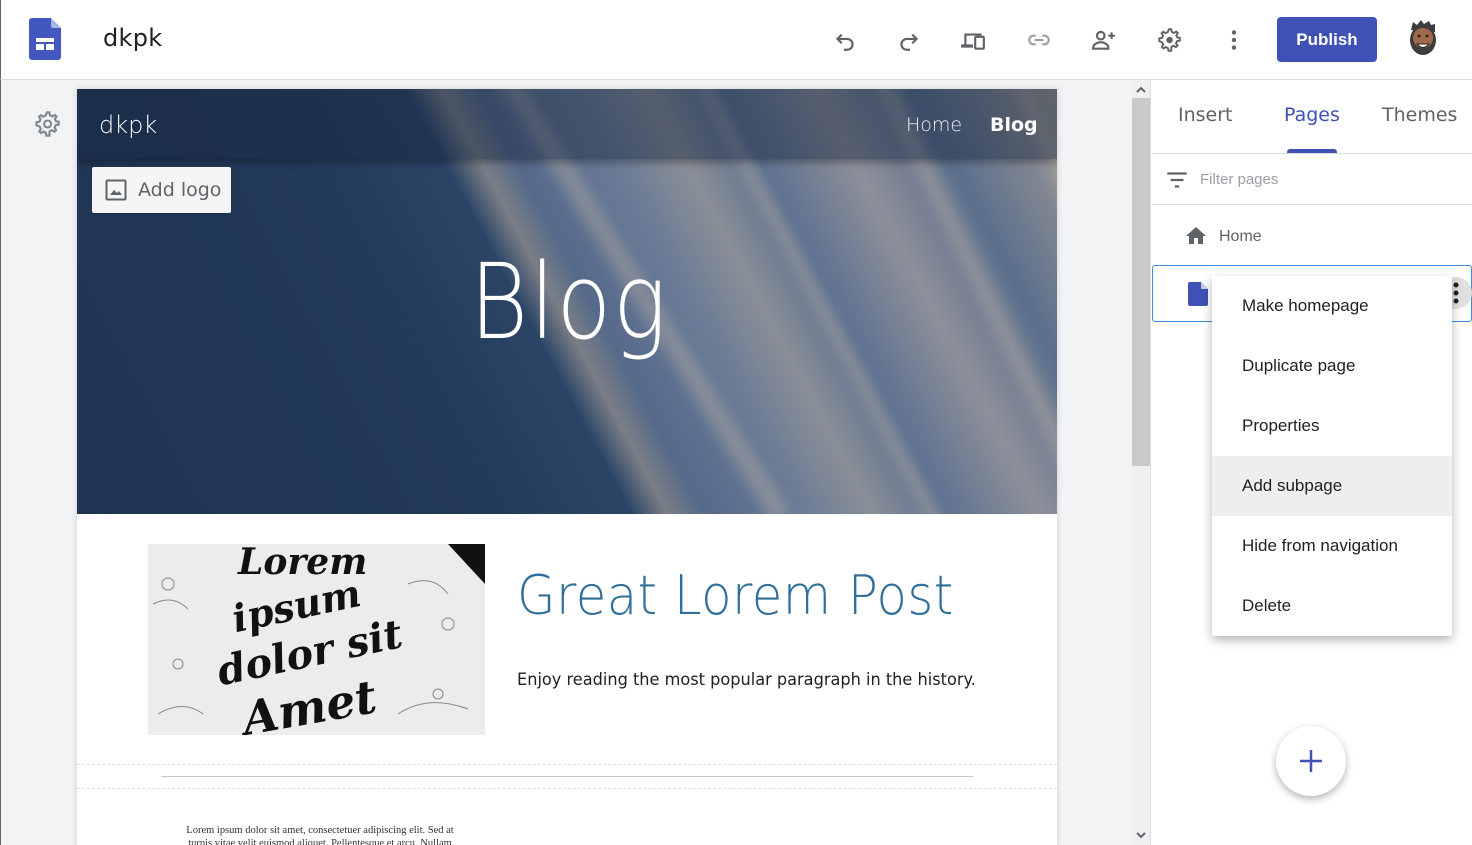 The height and width of the screenshot is (845, 1472). Describe the element at coordinates (1169, 40) in the screenshot. I see `settings-gear-icon` at that location.